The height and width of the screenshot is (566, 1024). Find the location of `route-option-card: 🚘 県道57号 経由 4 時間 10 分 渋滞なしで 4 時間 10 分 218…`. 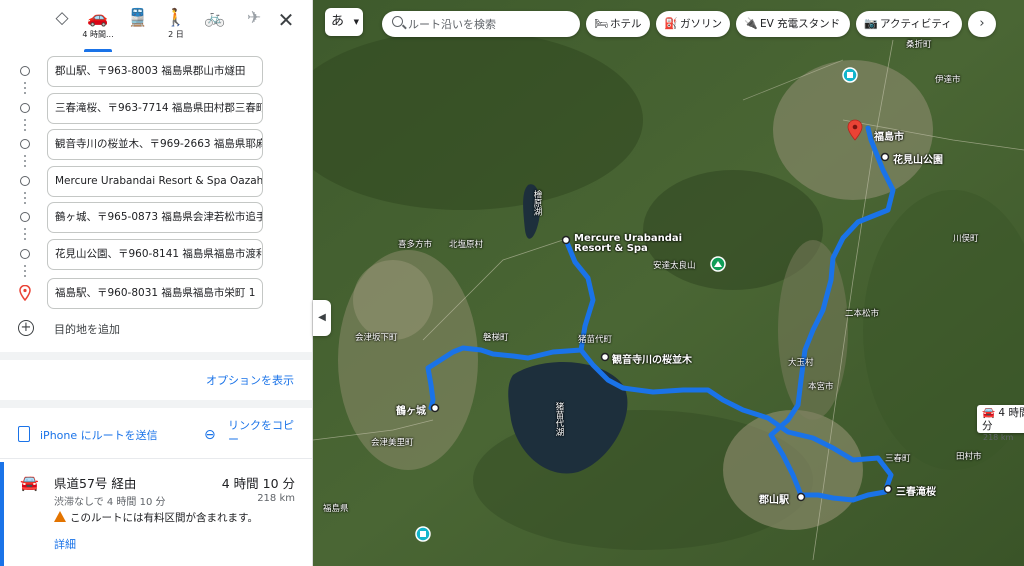

route-option-card: 🚘 県道57号 経由 4 時間 10 分 渋滞なしで 4 時間 10 分 218… is located at coordinates (156, 514).